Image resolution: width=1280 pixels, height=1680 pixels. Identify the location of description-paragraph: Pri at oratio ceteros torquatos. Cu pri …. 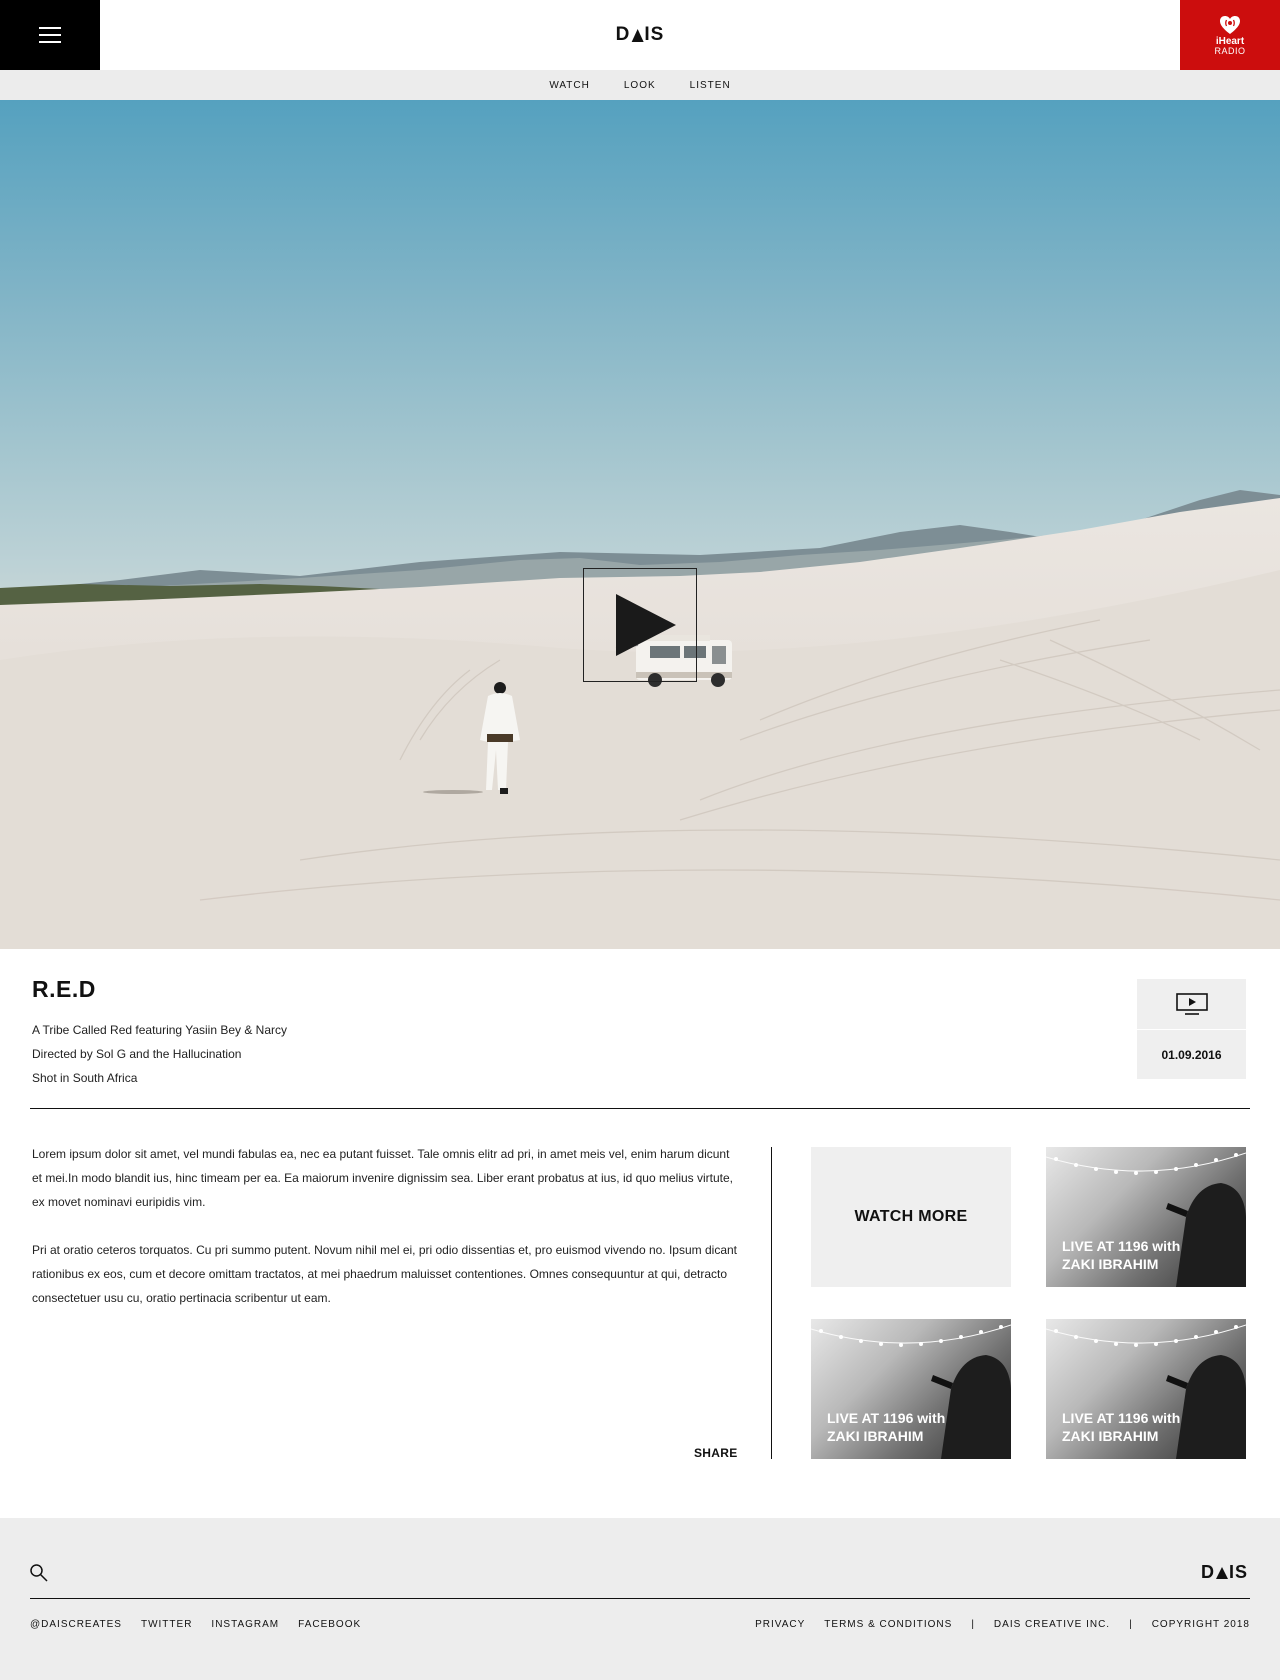
(385, 1274).